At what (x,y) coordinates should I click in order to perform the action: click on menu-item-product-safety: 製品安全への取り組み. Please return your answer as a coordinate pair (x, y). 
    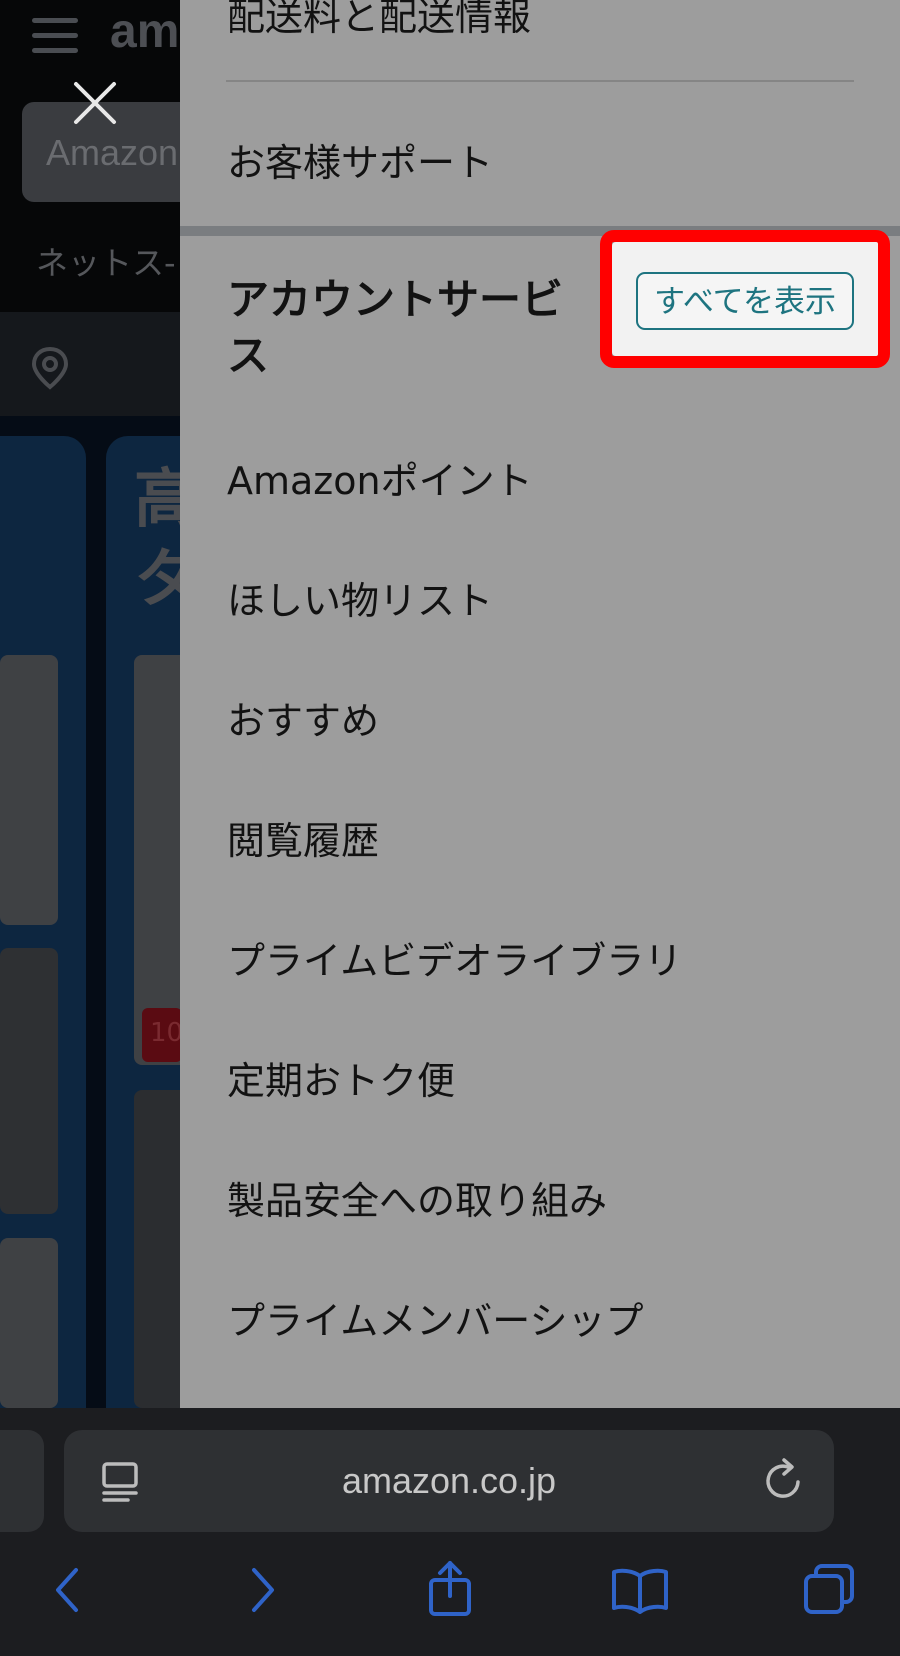
    Looking at the image, I should click on (417, 1197).